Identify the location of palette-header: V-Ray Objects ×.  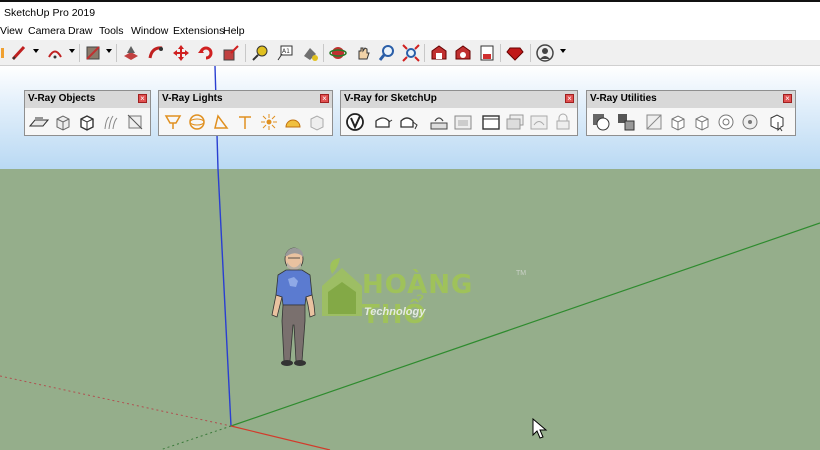
(87, 99).